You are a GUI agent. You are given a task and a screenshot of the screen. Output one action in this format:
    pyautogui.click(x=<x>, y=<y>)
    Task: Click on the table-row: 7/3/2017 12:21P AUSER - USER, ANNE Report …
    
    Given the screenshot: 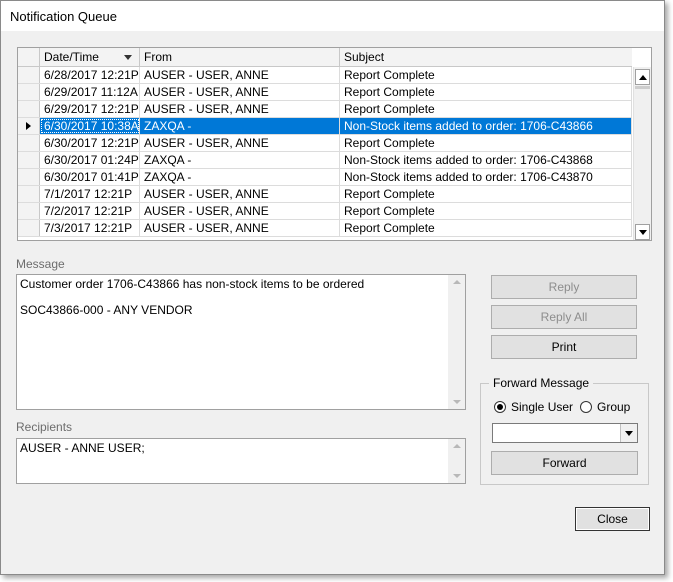 What is the action you would take?
    pyautogui.click(x=325, y=228)
    